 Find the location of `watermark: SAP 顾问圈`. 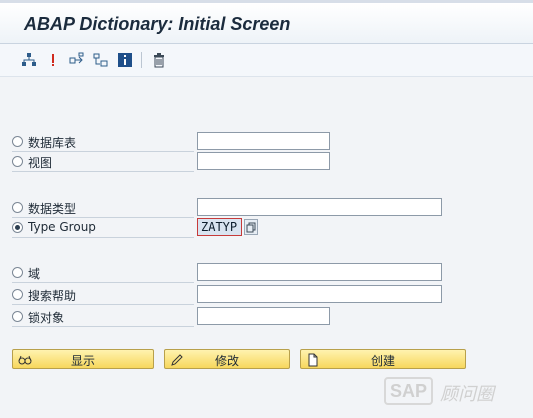

watermark: SAP 顾问圈 is located at coordinates (454, 391).